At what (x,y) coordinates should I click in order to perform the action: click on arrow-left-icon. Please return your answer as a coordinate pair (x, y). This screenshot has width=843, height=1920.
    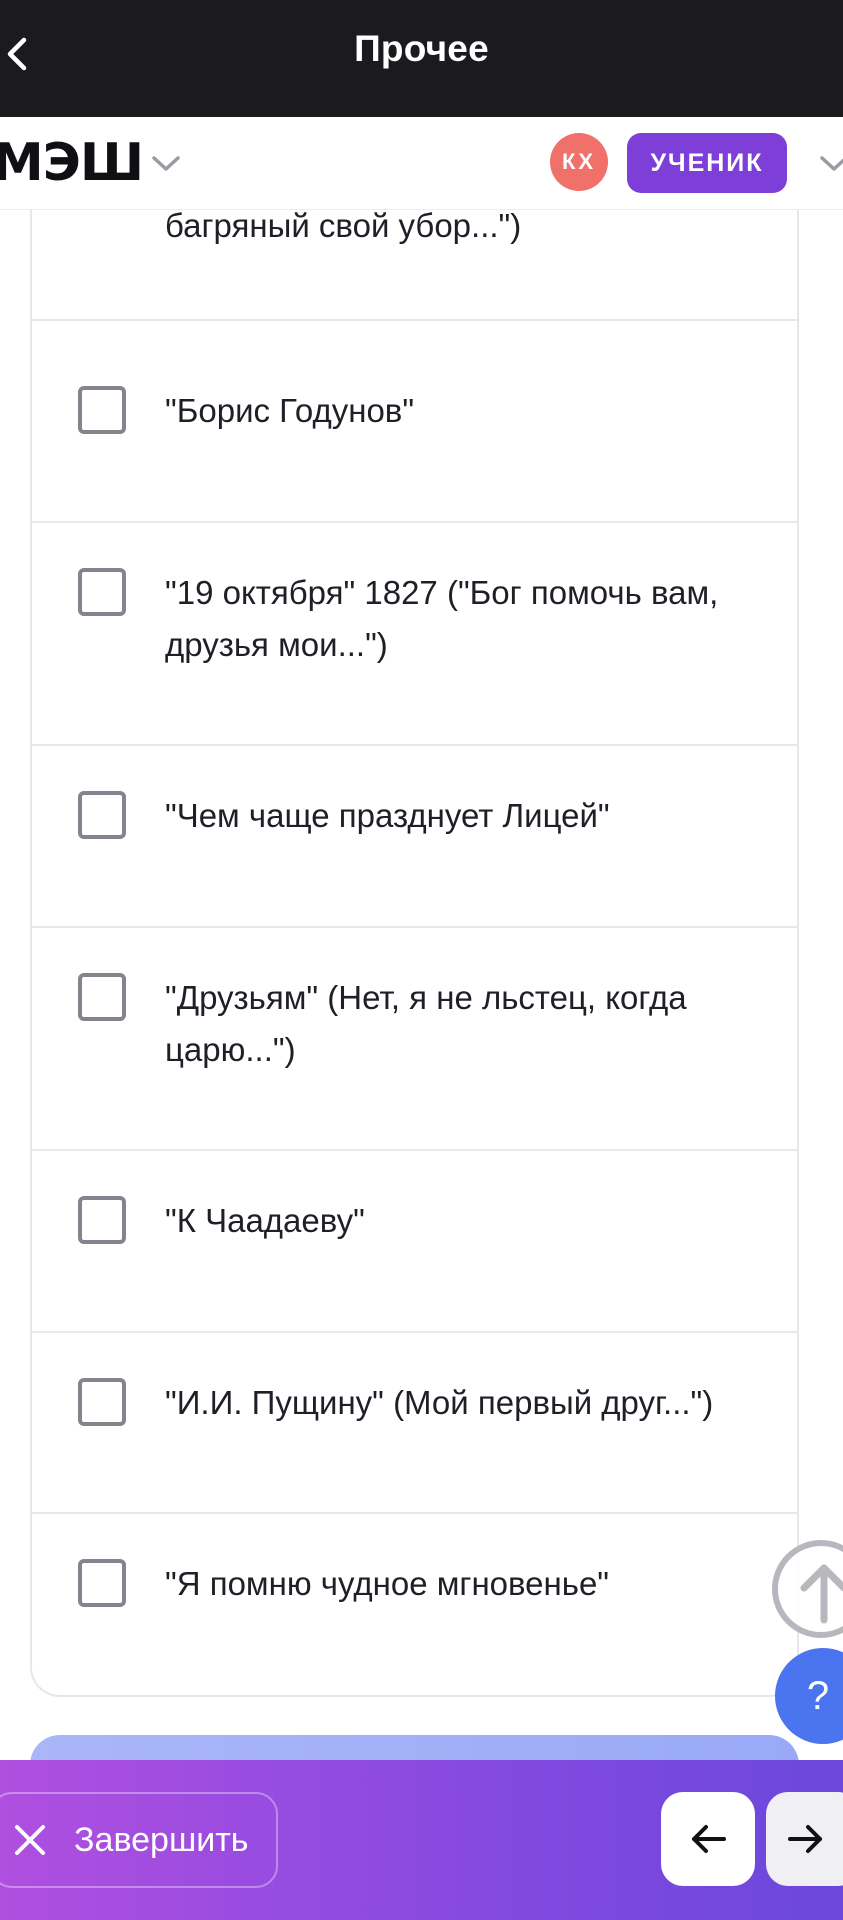
    Looking at the image, I should click on (709, 1839).